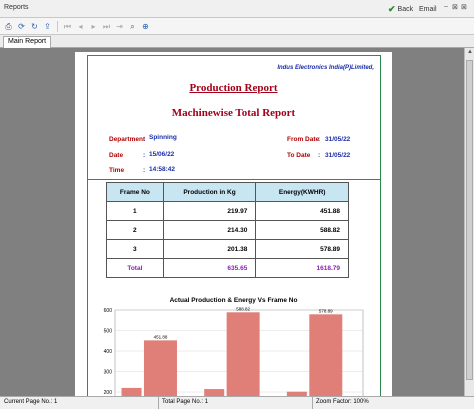 This screenshot has height=409, width=474. I want to click on data-label: 588.82, so click(243, 309).